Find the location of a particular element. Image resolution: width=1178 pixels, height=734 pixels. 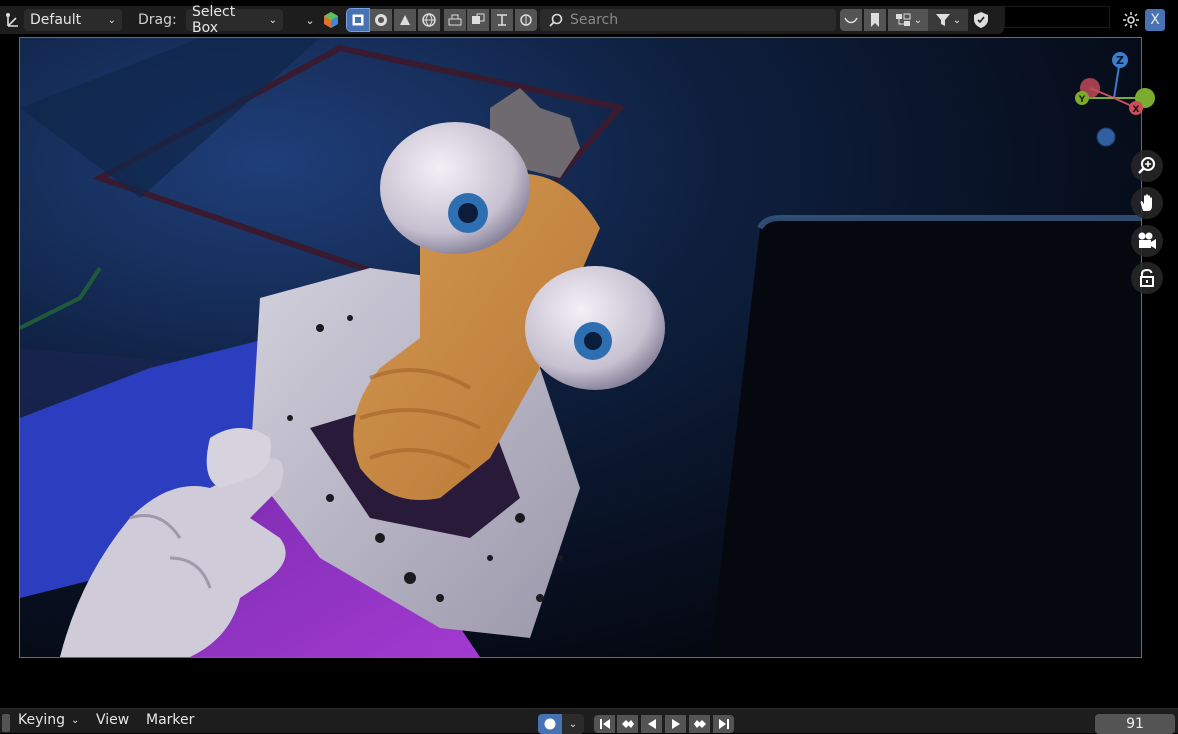

filter-icon: ⌄ is located at coordinates (948, 20).